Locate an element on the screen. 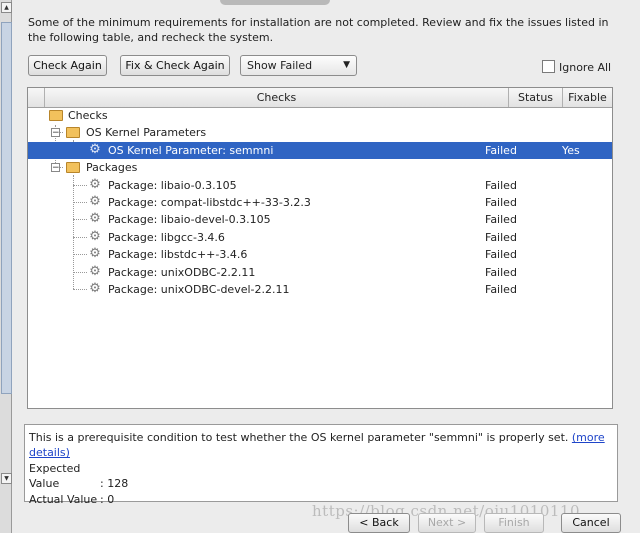 This screenshot has width=640, height=533. table-row: ⚙ Package: unixODBC-devel-2.2.11 Failed is located at coordinates (320, 289).